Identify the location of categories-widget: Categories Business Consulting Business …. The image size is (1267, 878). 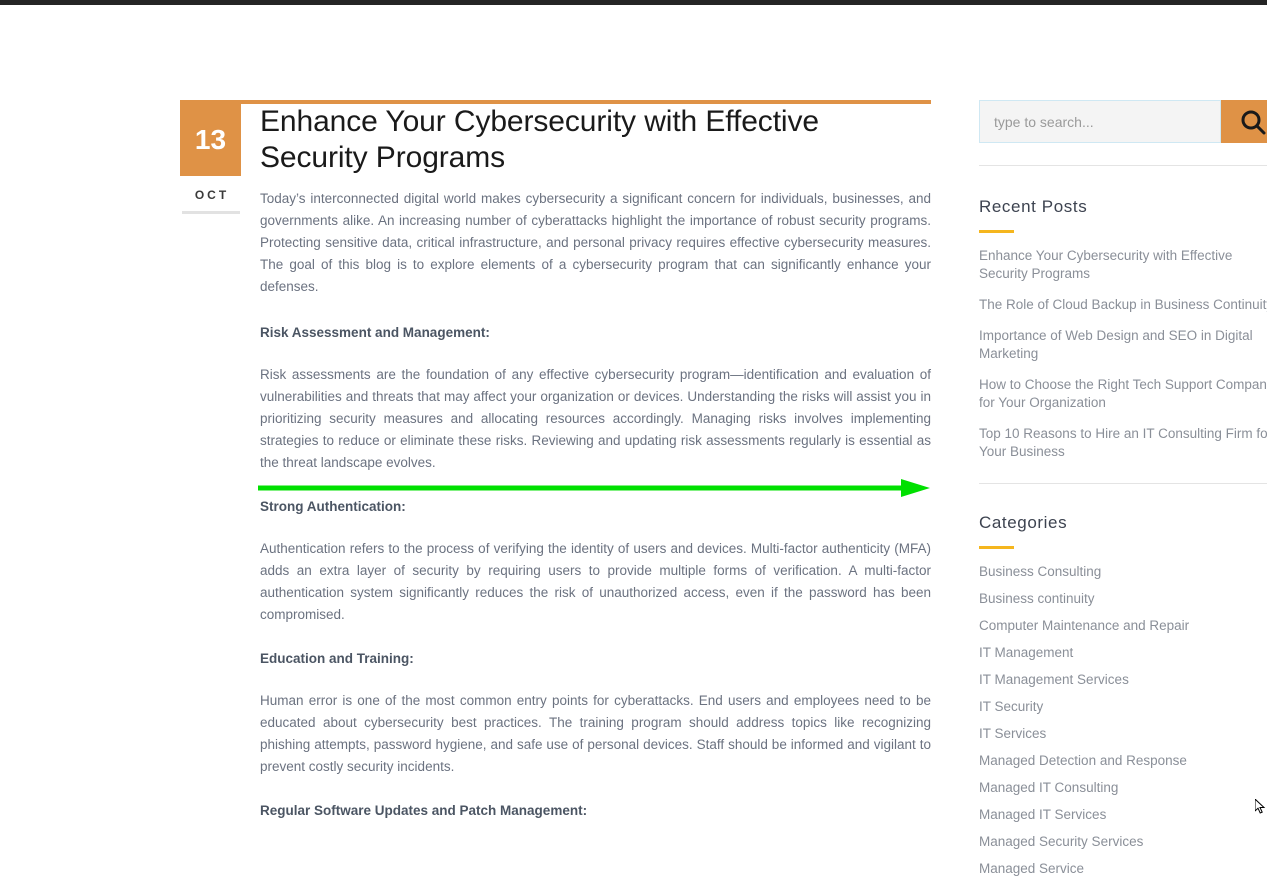
(1123, 695).